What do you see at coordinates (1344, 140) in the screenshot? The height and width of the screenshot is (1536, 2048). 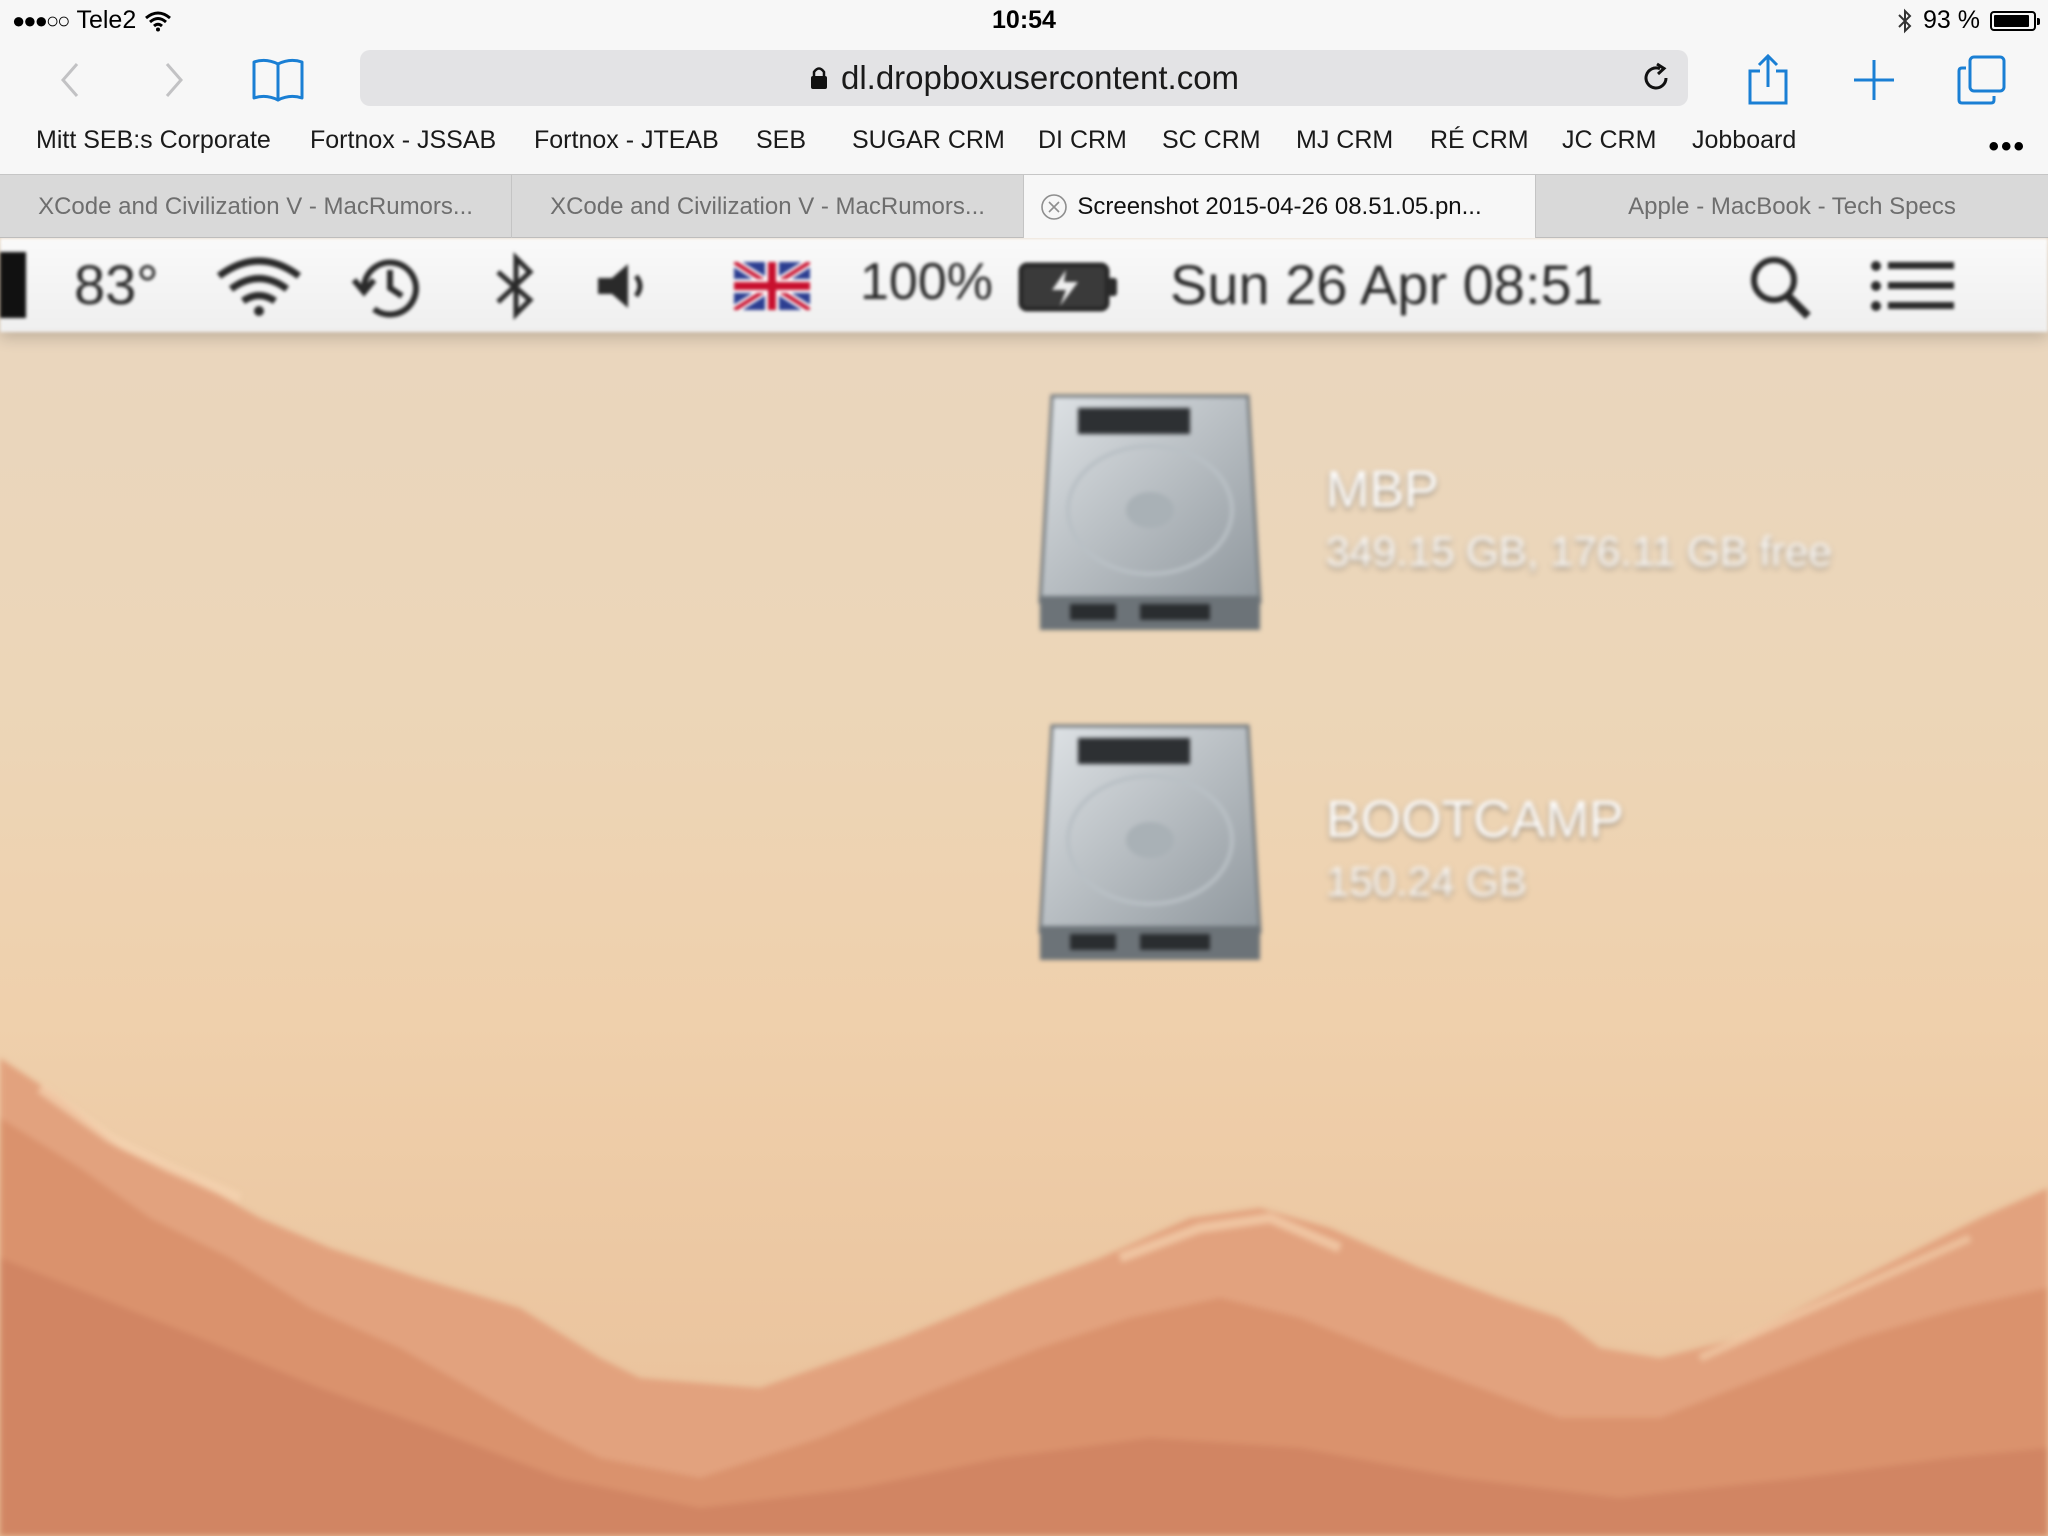 I see `bookmark-item: MJ CRM` at bounding box center [1344, 140].